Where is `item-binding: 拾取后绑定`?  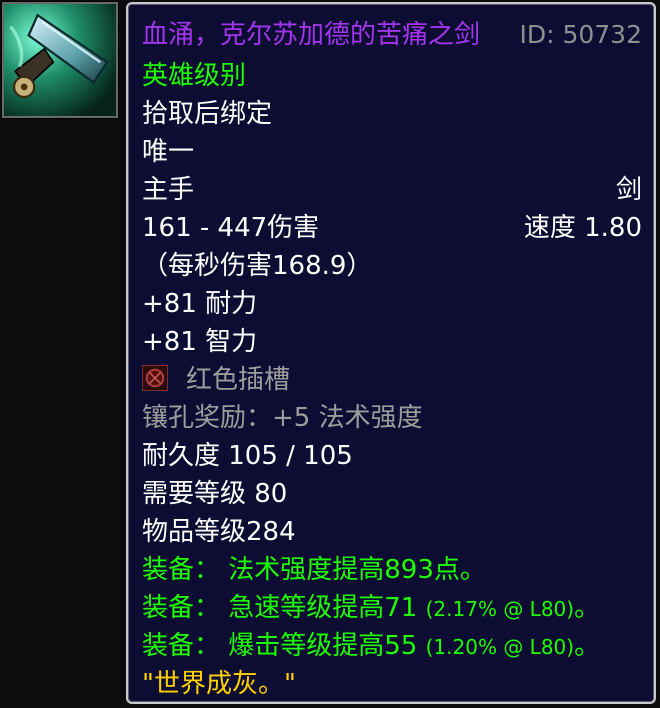 item-binding: 拾取后绑定 is located at coordinates (207, 114).